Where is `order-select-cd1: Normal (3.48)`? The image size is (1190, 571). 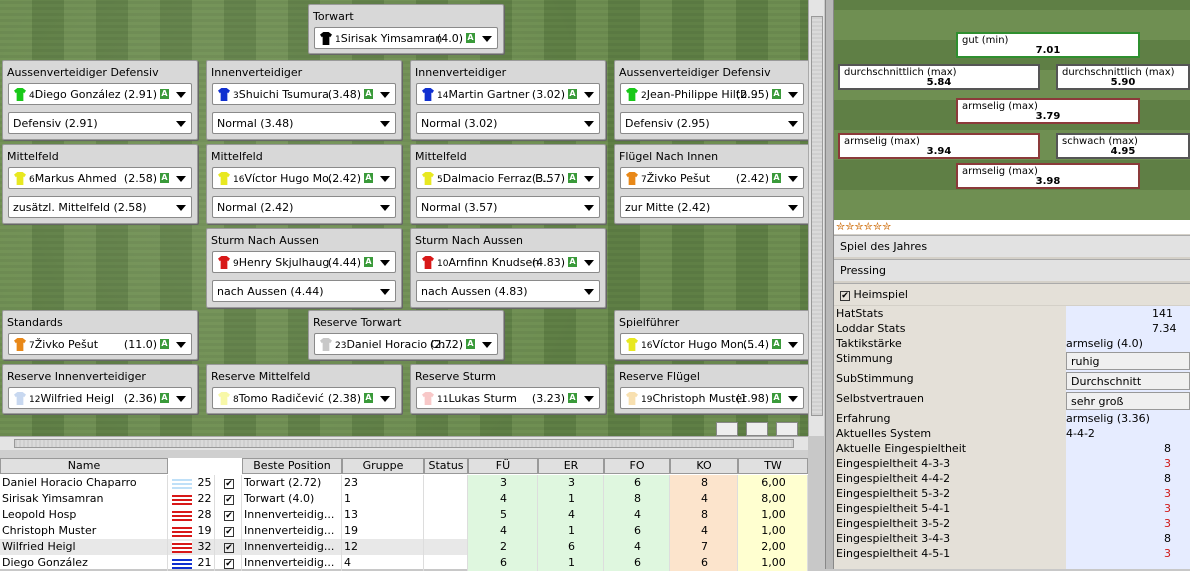
order-select-cd1: Normal (3.48) is located at coordinates (304, 123).